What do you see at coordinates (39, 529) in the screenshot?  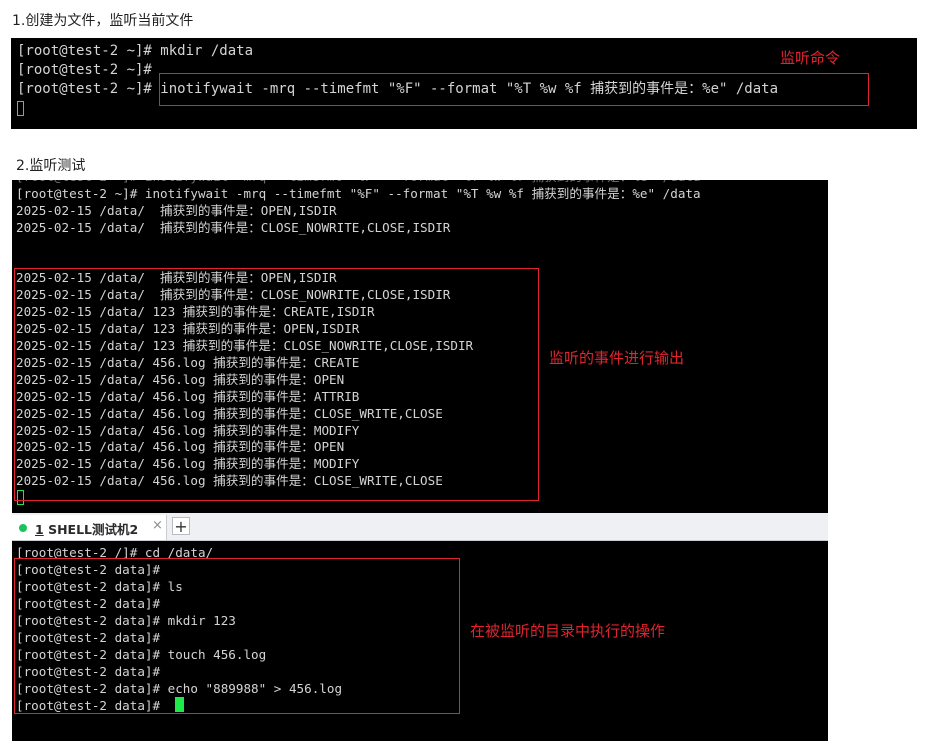 I see `tab-number: 1` at bounding box center [39, 529].